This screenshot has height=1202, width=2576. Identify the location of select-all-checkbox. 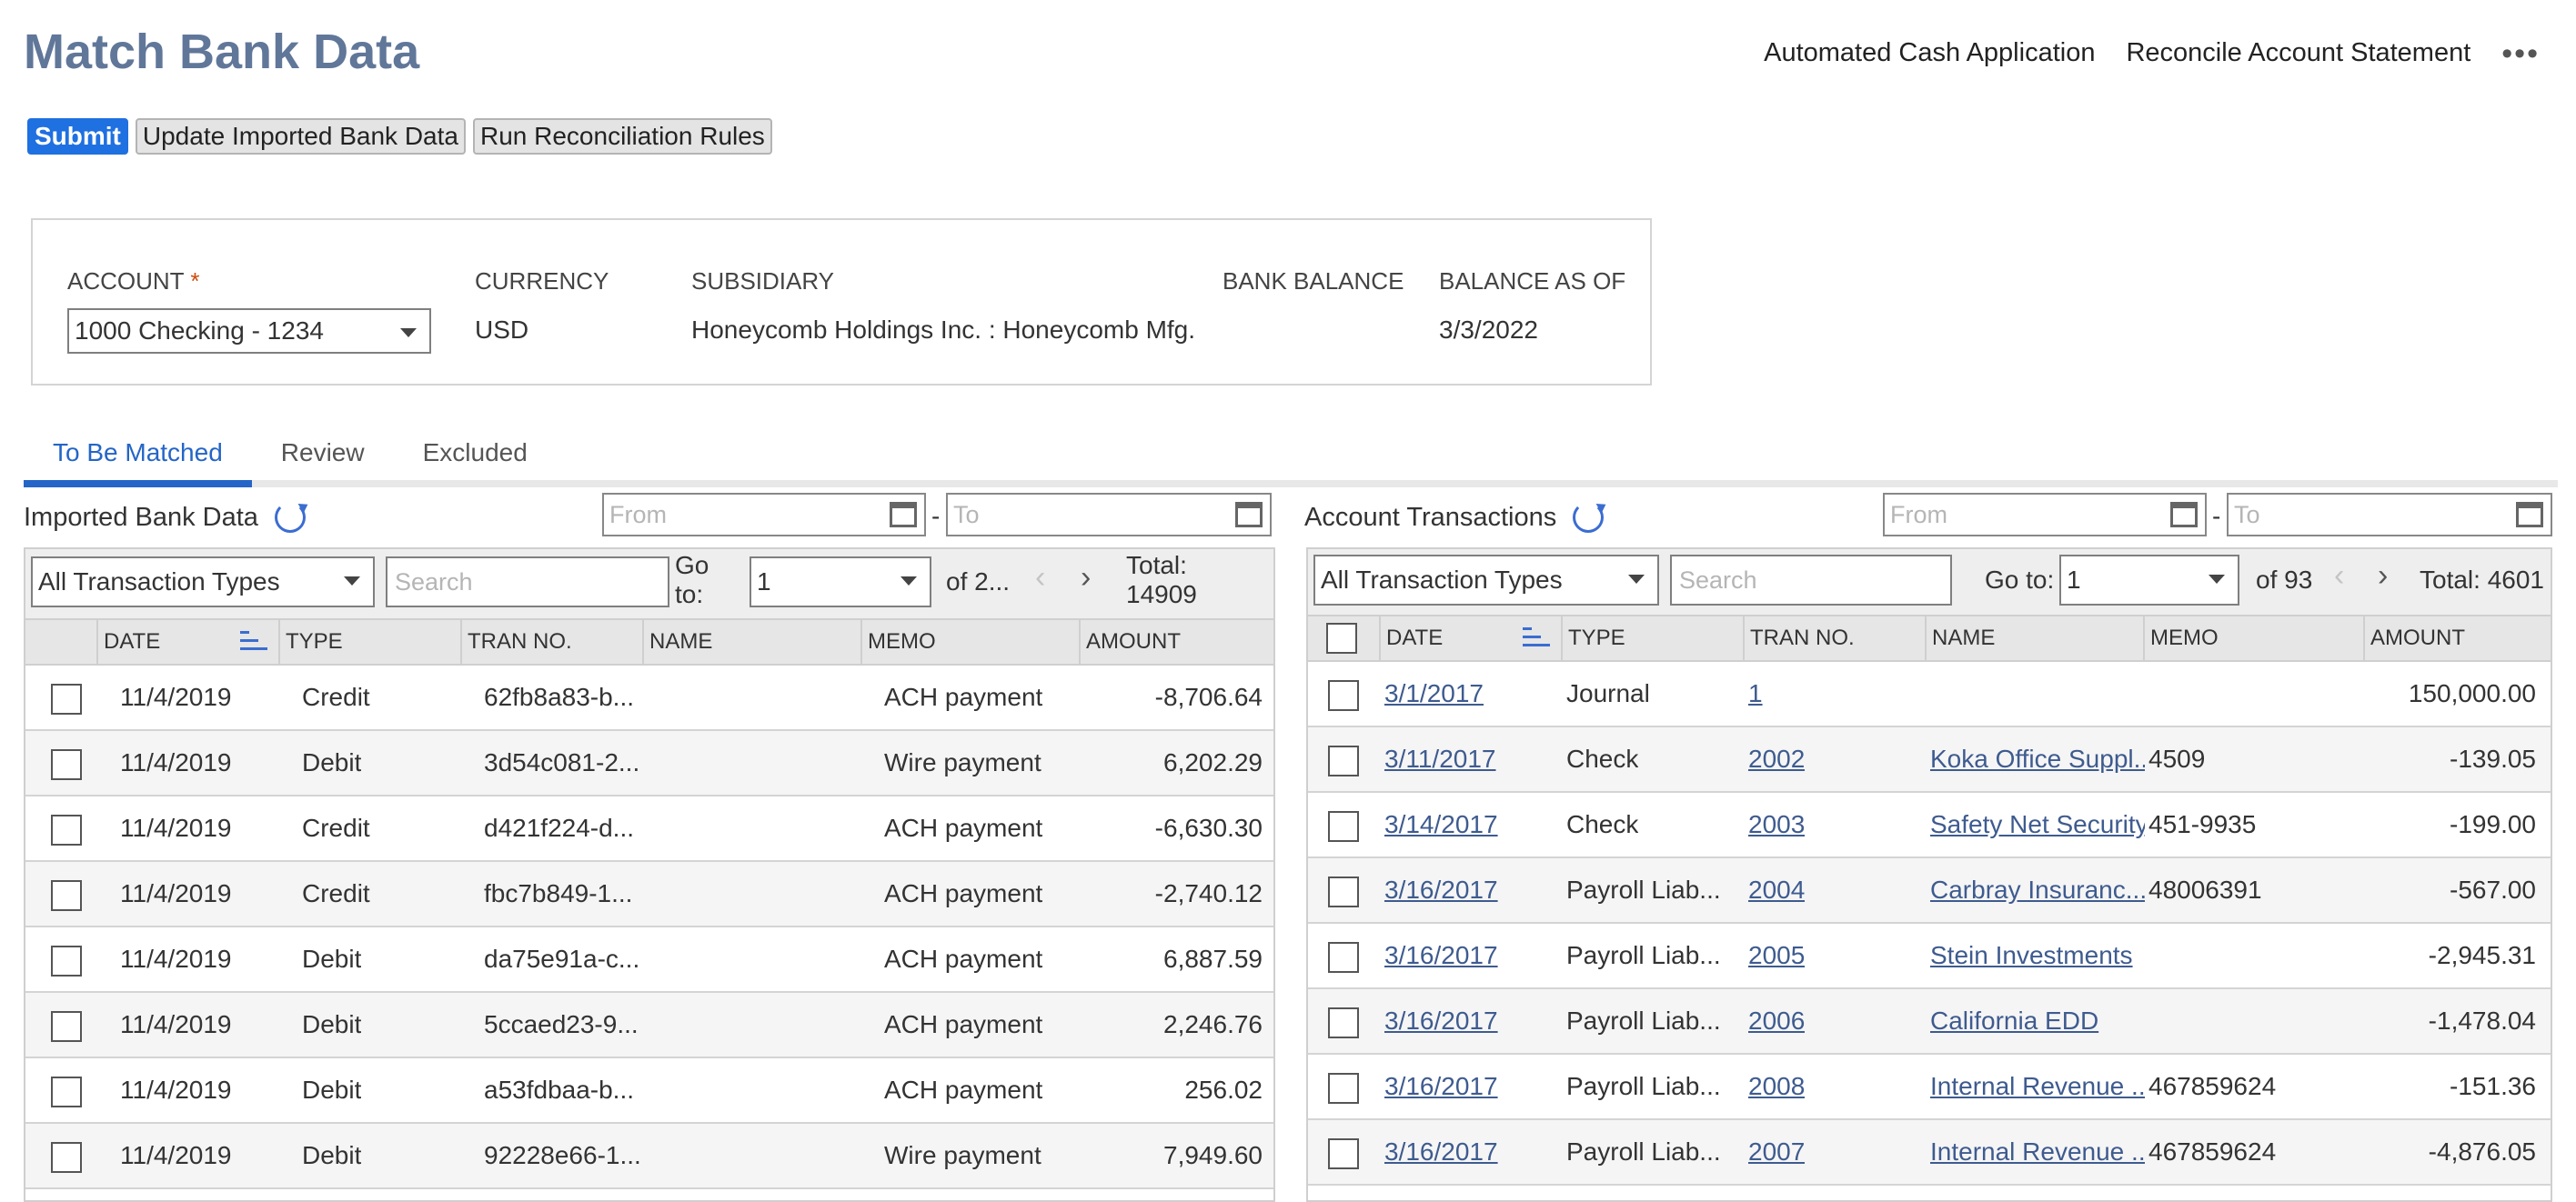
(1341, 638).